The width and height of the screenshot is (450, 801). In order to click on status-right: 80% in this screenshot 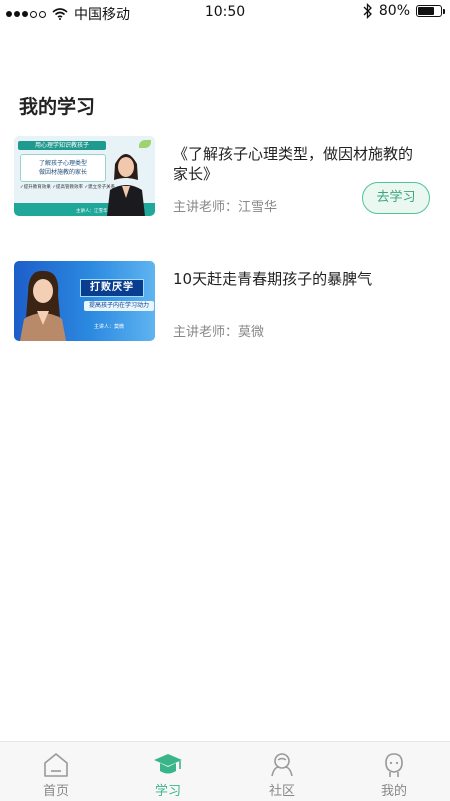, I will do `click(404, 11)`.